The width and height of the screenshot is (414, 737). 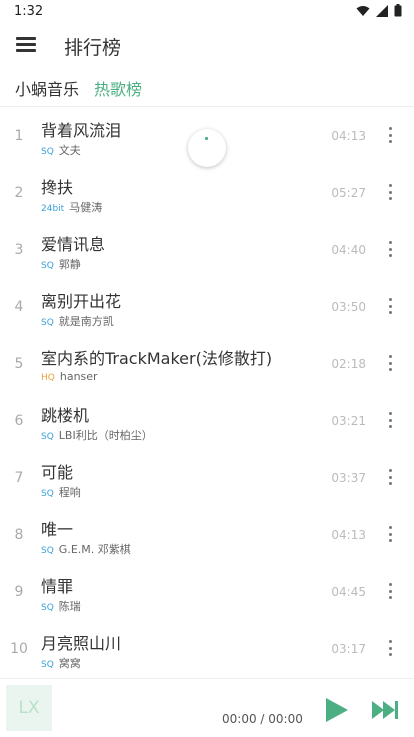 I want to click on song-title: 跳楼机, so click(x=65, y=415).